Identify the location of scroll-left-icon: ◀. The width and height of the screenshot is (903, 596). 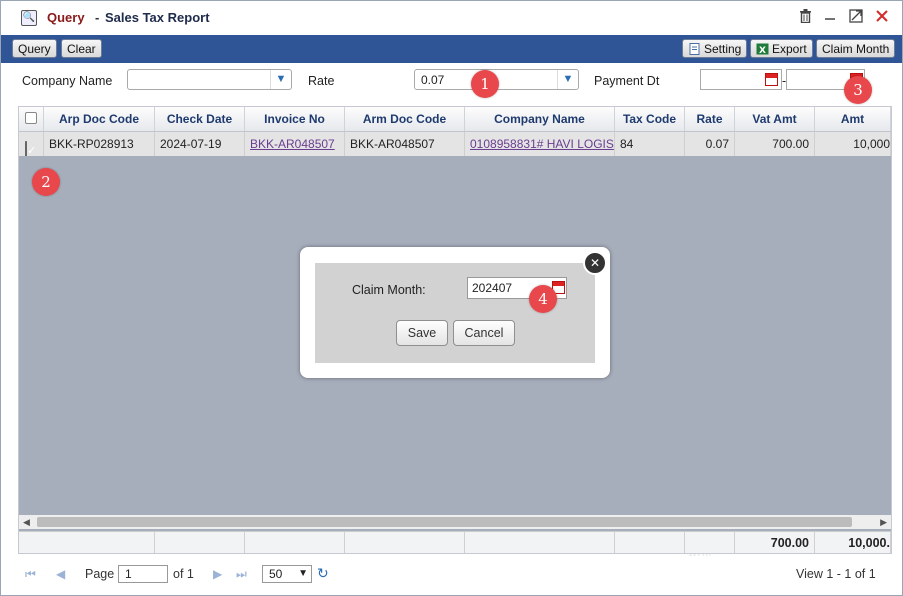
(26, 522).